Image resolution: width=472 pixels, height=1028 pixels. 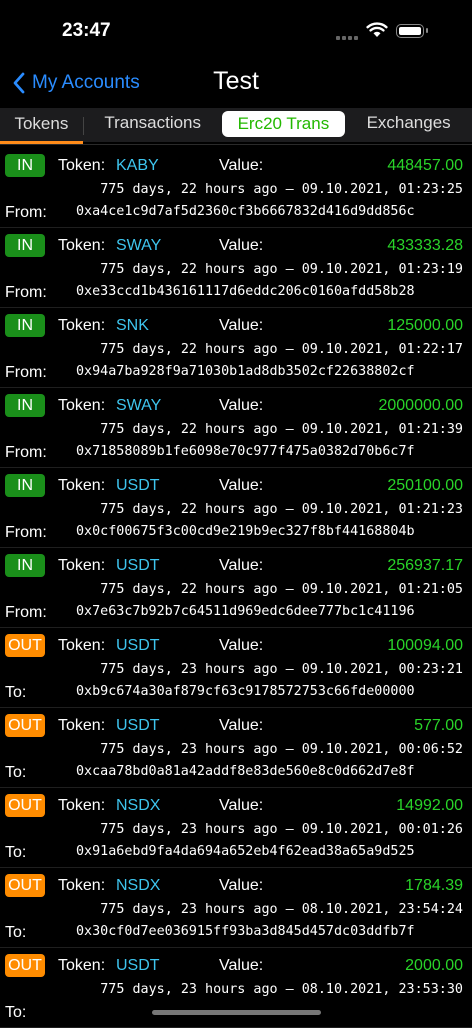 I want to click on transaction-amount: 256937.17, so click(x=425, y=565).